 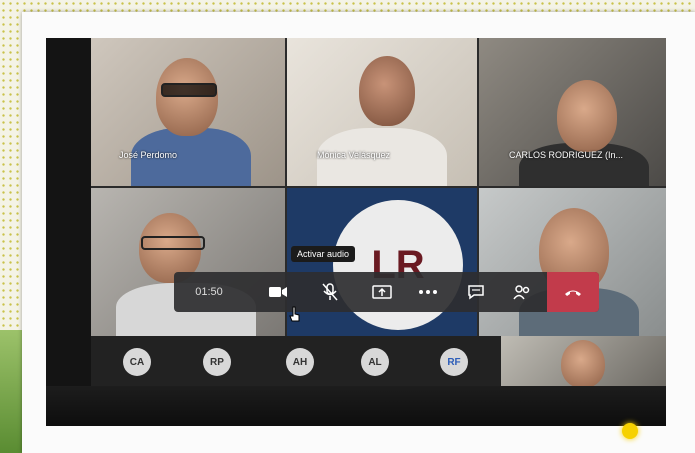 What do you see at coordinates (148, 155) in the screenshot?
I see `participant-name-1: José Perdomo` at bounding box center [148, 155].